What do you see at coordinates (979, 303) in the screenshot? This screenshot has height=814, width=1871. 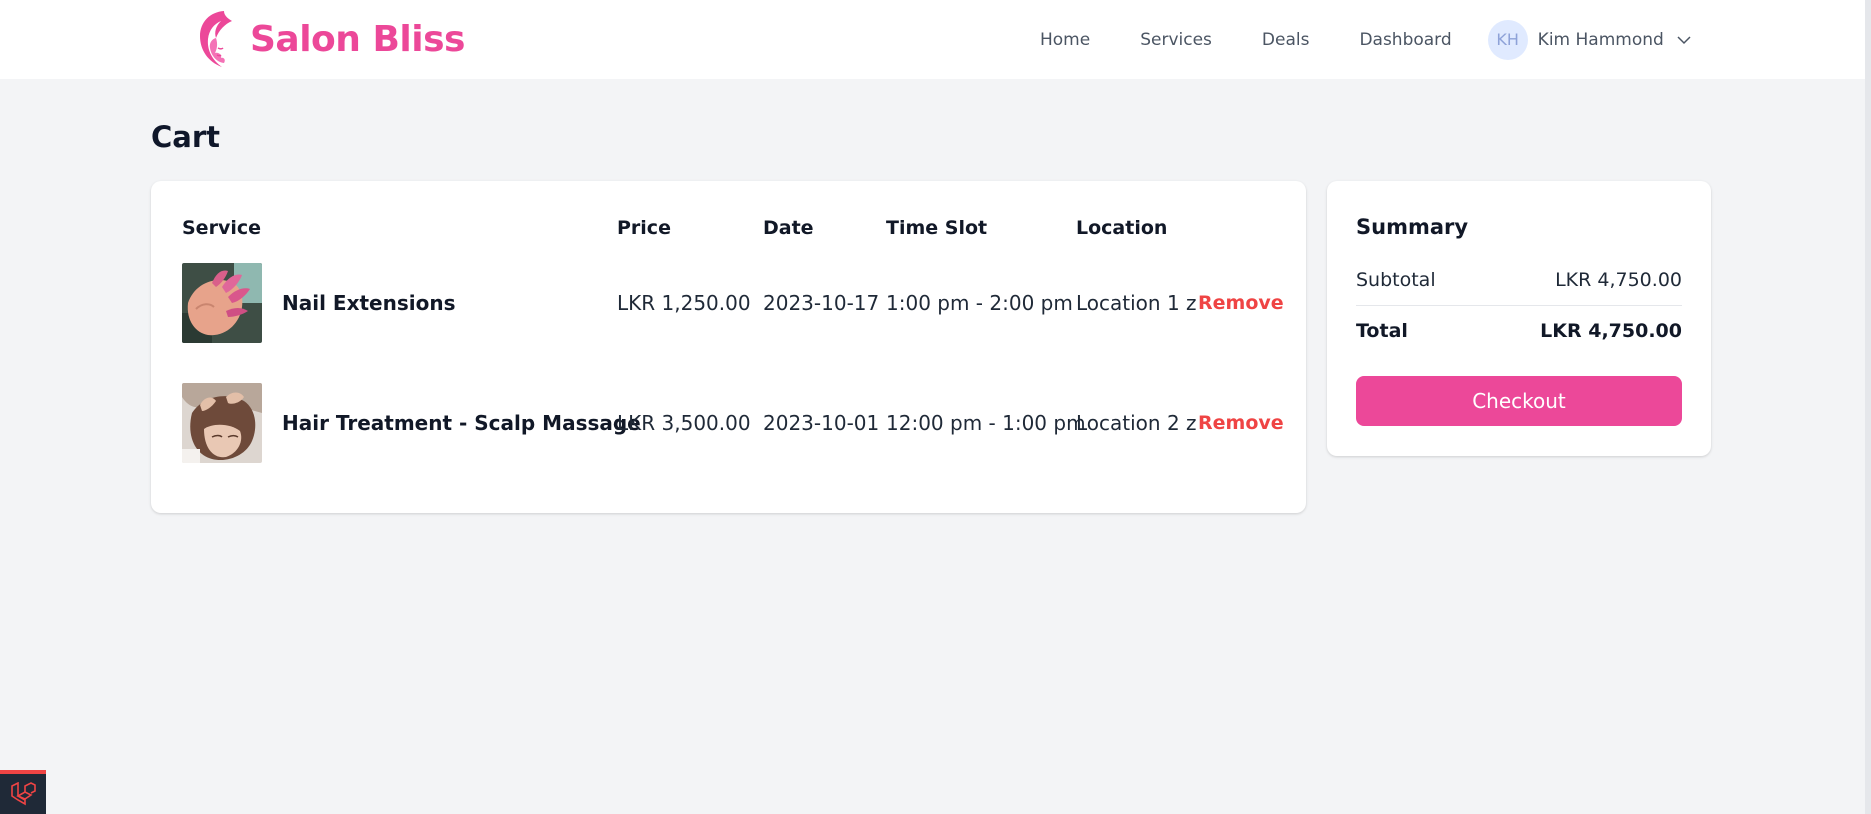 I see `service-time-slot: 1:00 pm - 2:00 pm` at bounding box center [979, 303].